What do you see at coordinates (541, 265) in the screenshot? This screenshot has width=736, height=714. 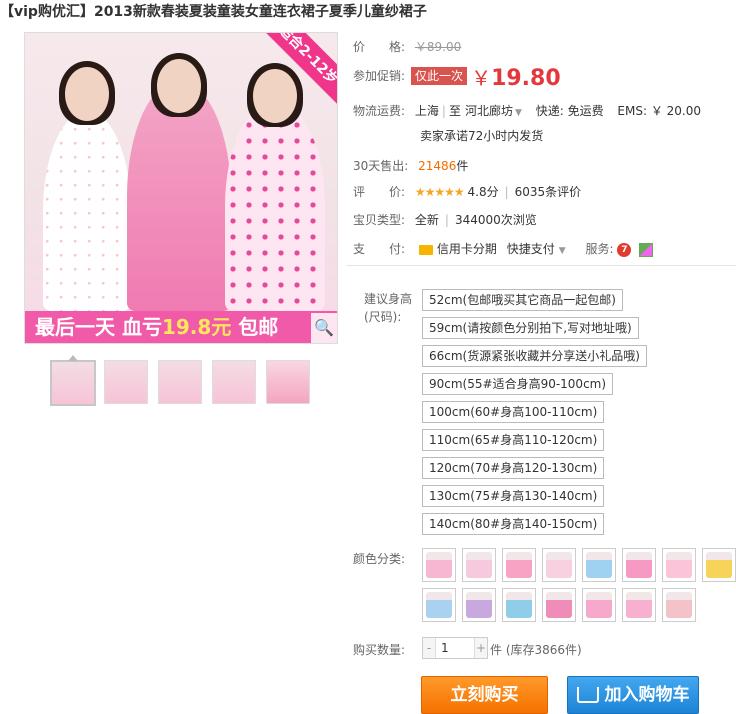 I see `divider` at bounding box center [541, 265].